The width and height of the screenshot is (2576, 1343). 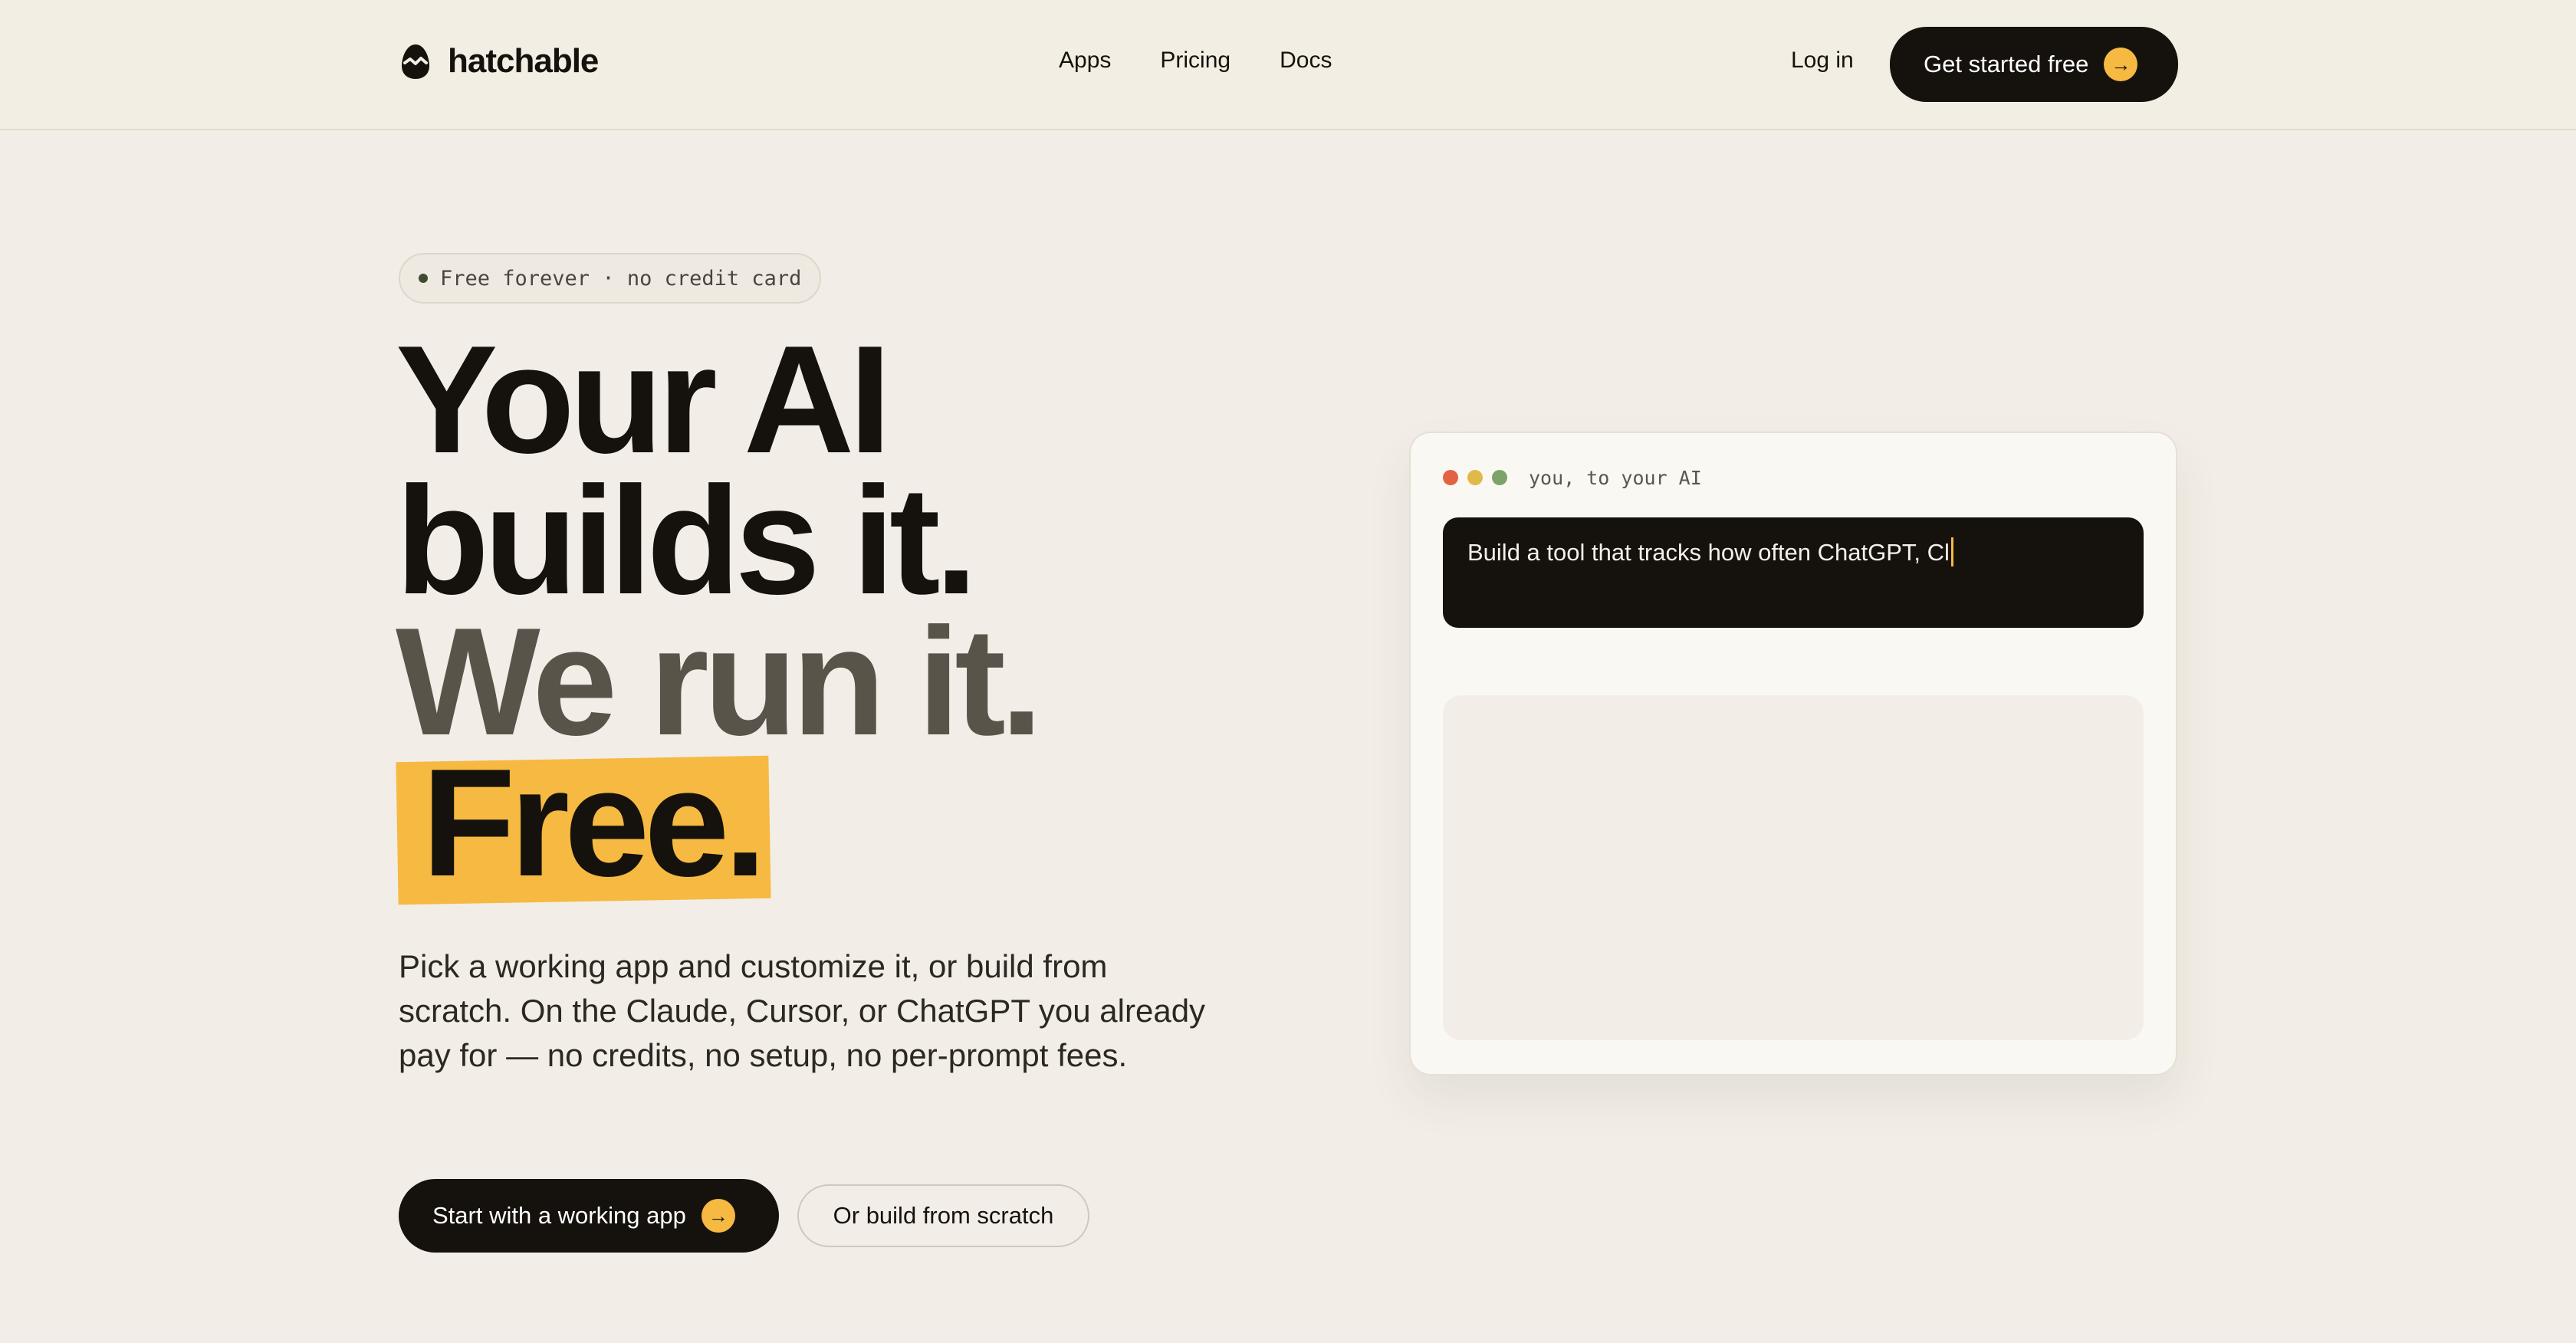 What do you see at coordinates (1951, 551) in the screenshot?
I see `text-caret` at bounding box center [1951, 551].